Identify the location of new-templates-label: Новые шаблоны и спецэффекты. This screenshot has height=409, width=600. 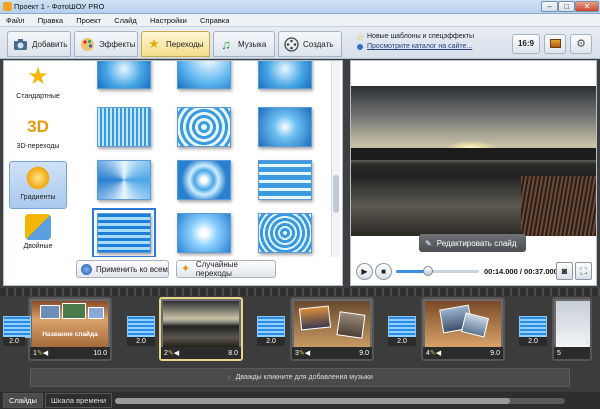
(421, 36).